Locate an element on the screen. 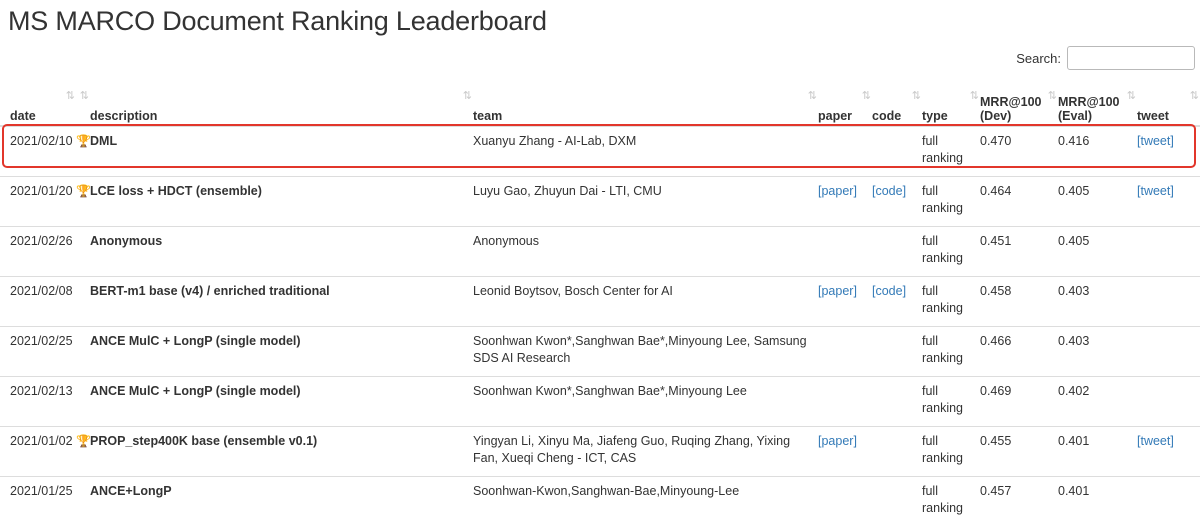 The image size is (1200, 526). row-team: Xuanyu Zhang - AI-Lab, DXM is located at coordinates (645, 151).